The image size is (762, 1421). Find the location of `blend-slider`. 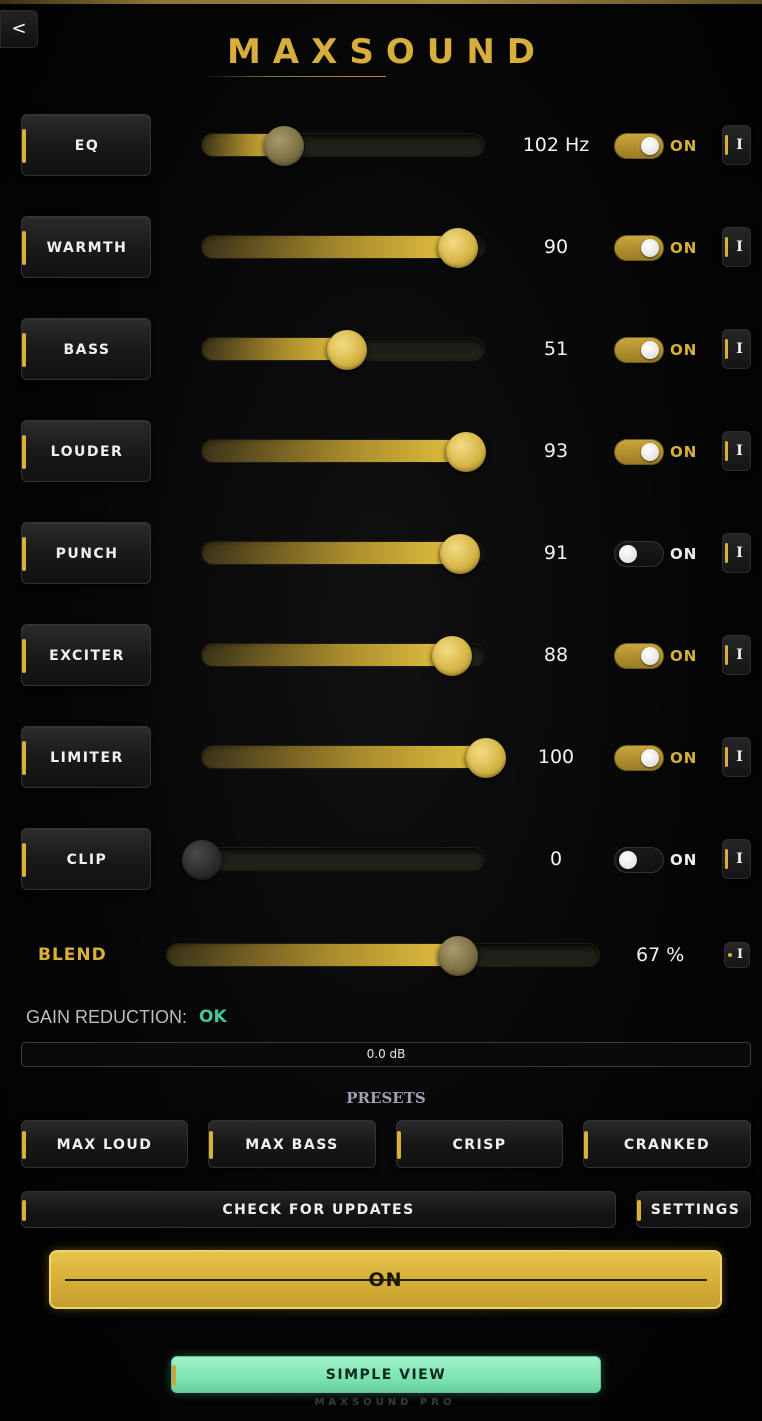

blend-slider is located at coordinates (383, 956).